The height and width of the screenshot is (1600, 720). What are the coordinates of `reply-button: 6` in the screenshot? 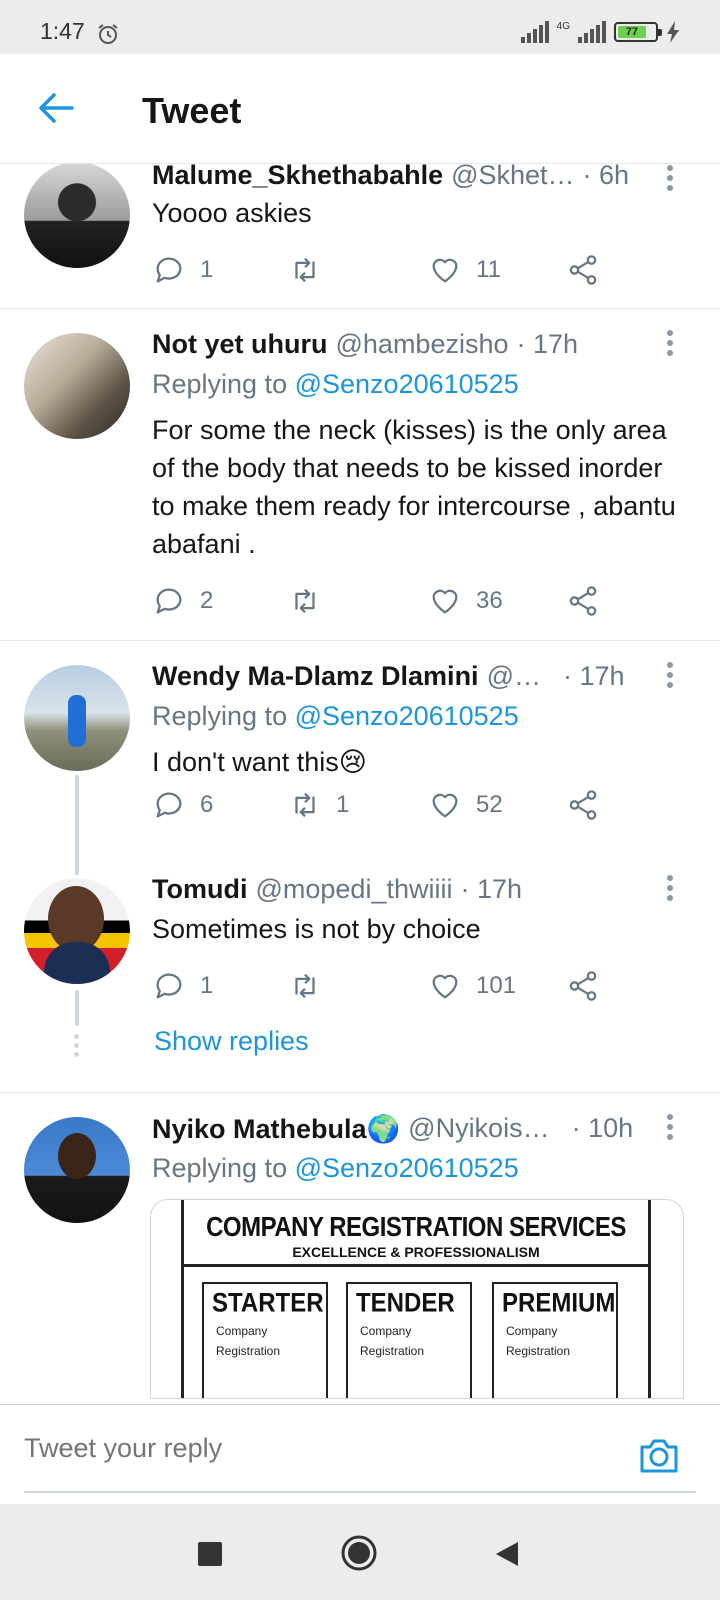 It's located at (182, 805).